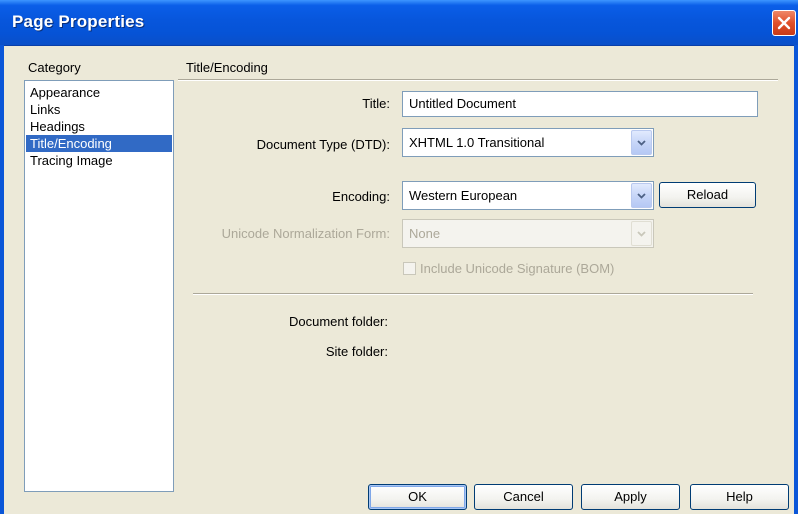 This screenshot has height=514, width=798. Describe the element at coordinates (796, 279) in the screenshot. I see `window-frame-right` at that location.